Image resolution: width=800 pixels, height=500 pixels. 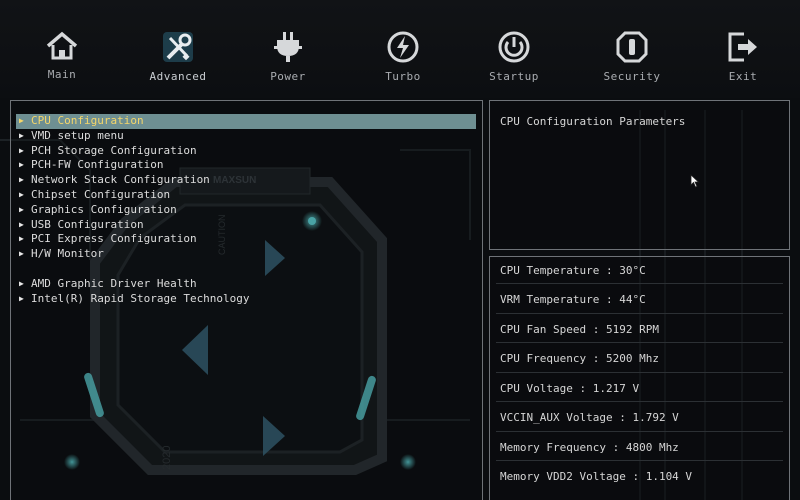 I want to click on menu-item-hw-monitor: ▶ H/W Monitor, so click(x=246, y=254).